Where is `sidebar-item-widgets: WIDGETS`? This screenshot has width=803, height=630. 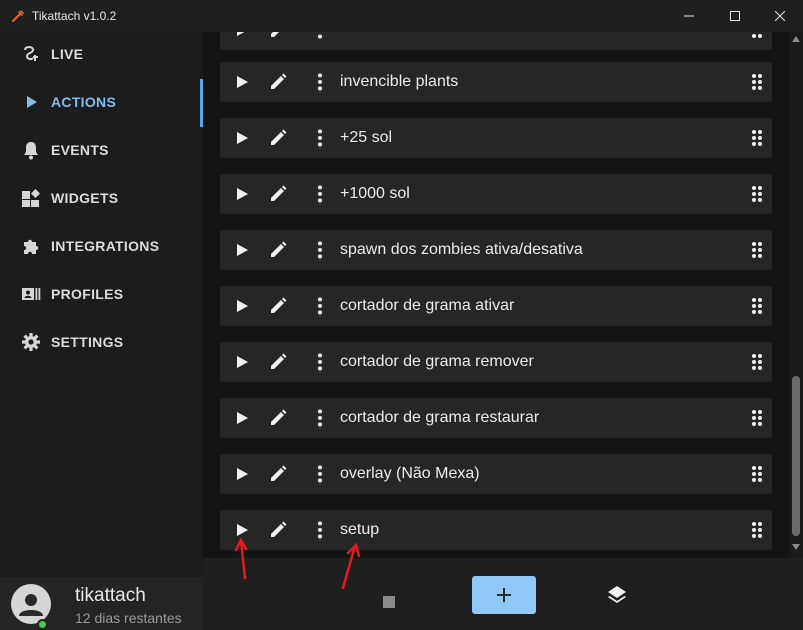
sidebar-item-widgets: WIDGETS is located at coordinates (101, 198).